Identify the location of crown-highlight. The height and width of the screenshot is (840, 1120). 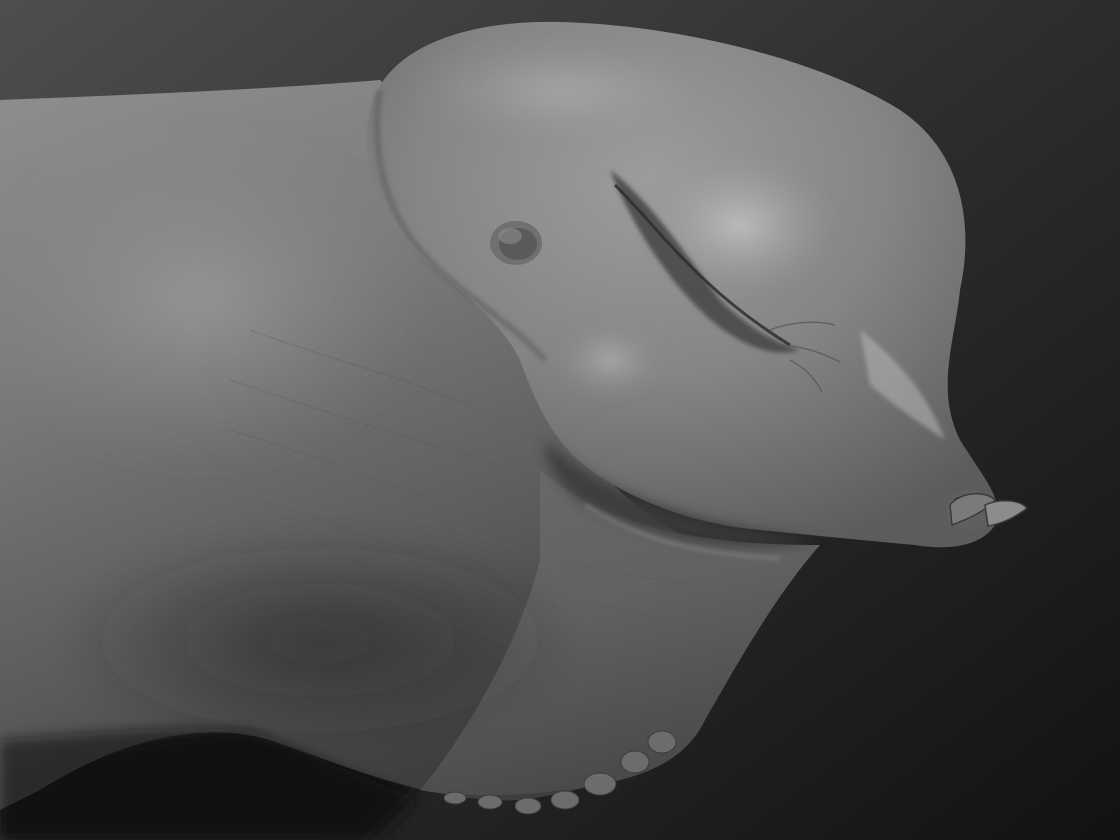
(560, 90).